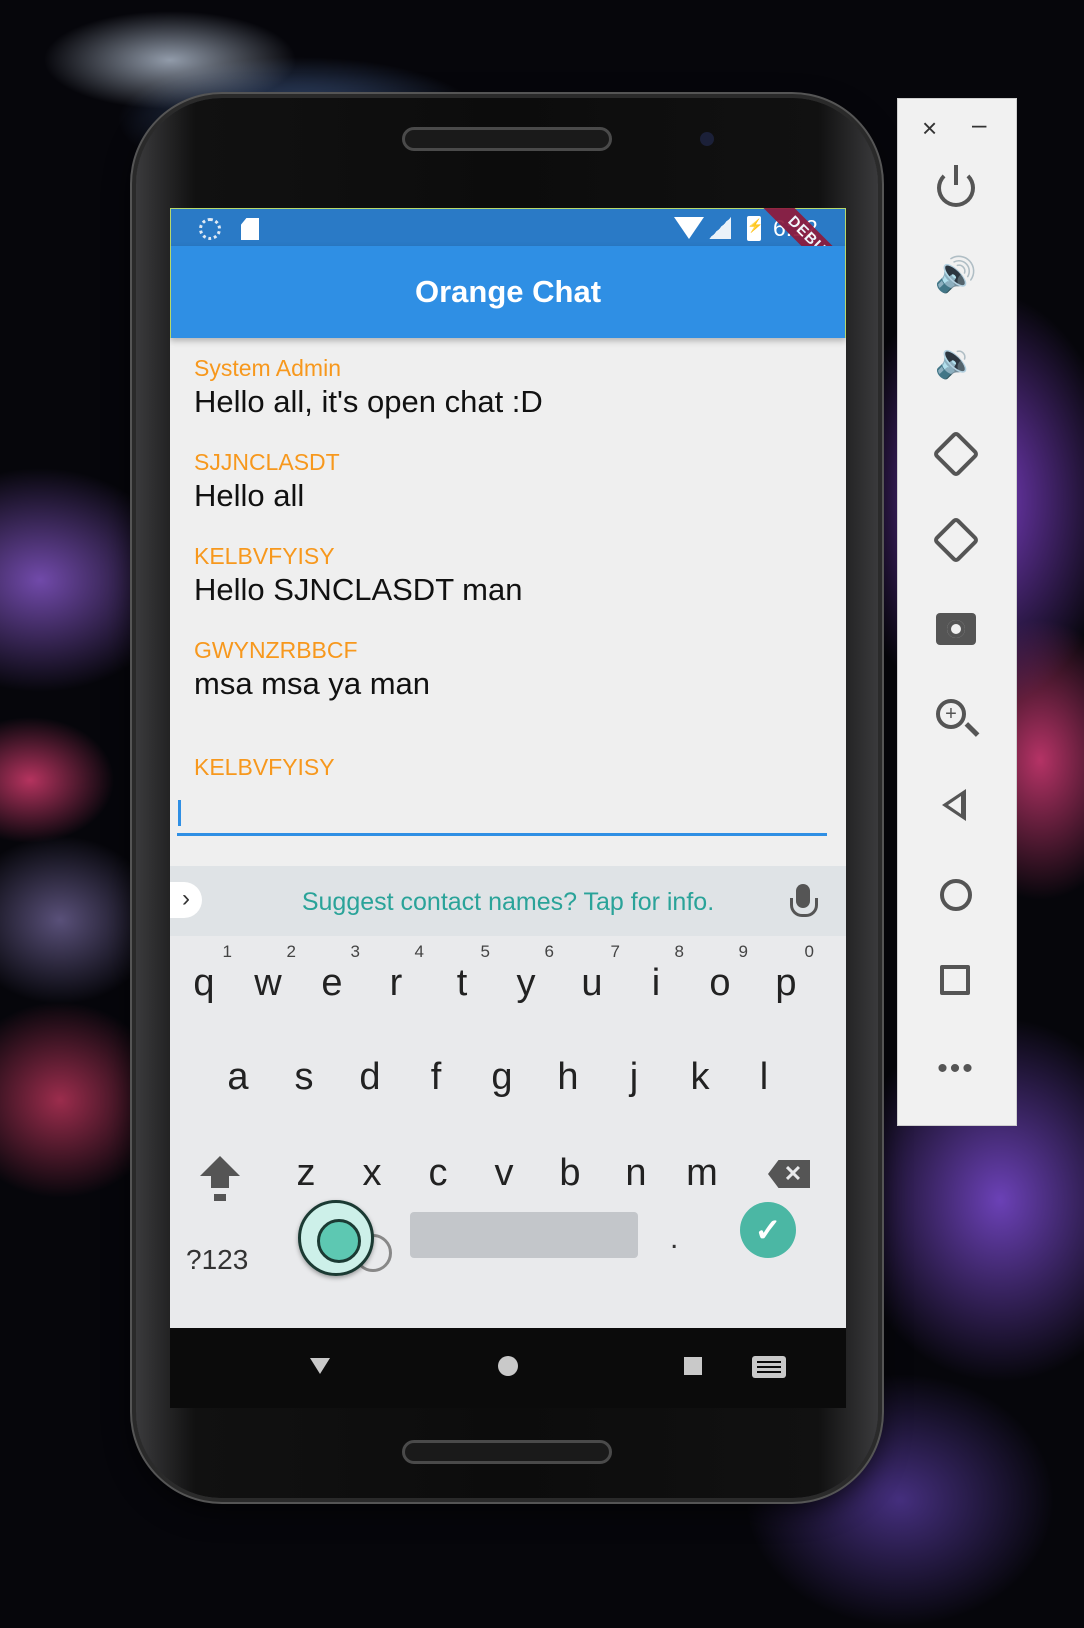 This screenshot has width=1084, height=1628. I want to click on period-key: ., so click(674, 1239).